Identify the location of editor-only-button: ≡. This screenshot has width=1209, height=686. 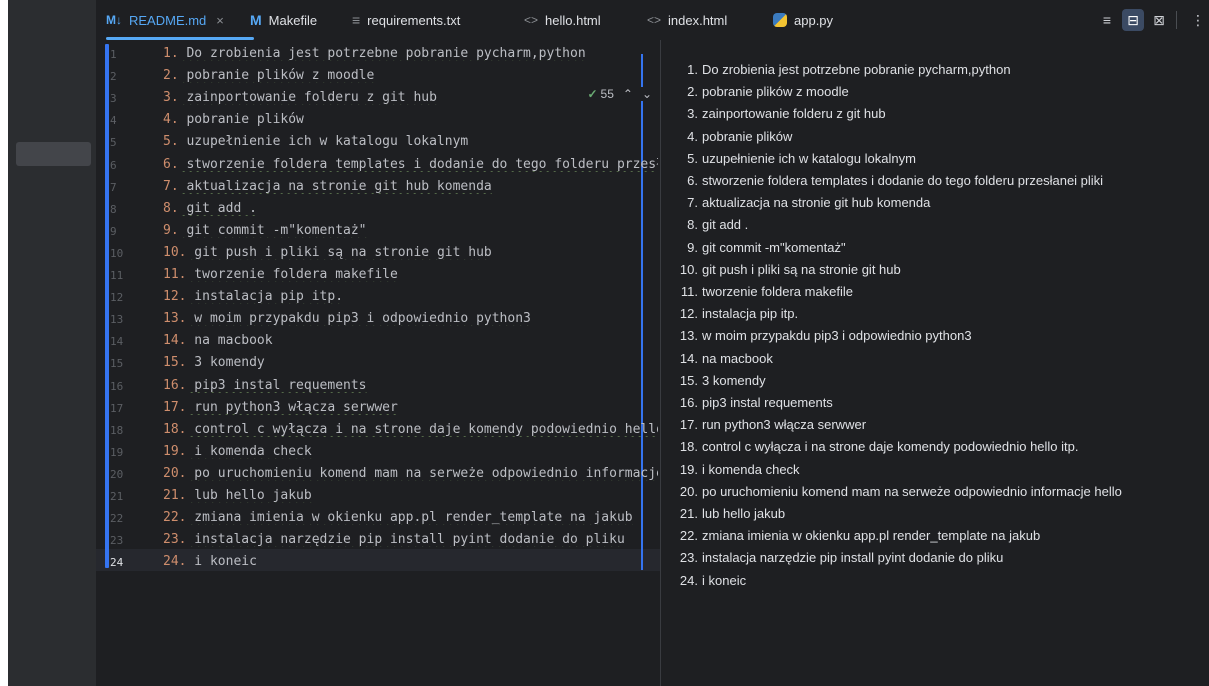
(1107, 20).